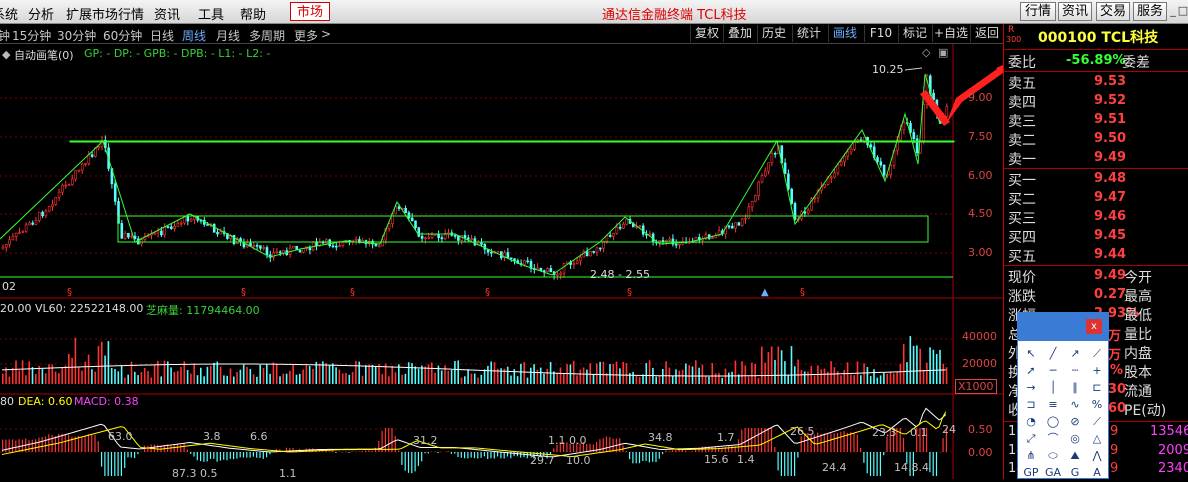 Image resolution: width=1188 pixels, height=482 pixels. What do you see at coordinates (1053, 473) in the screenshot?
I see `draw-GA-icon: GA` at bounding box center [1053, 473].